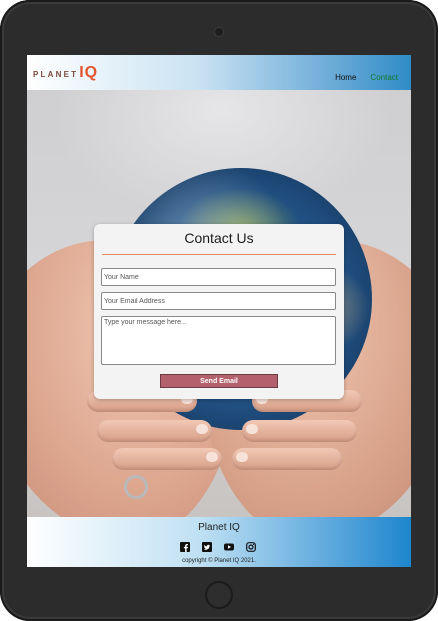 The image size is (438, 621). I want to click on main-nav: Home Contact, so click(366, 77).